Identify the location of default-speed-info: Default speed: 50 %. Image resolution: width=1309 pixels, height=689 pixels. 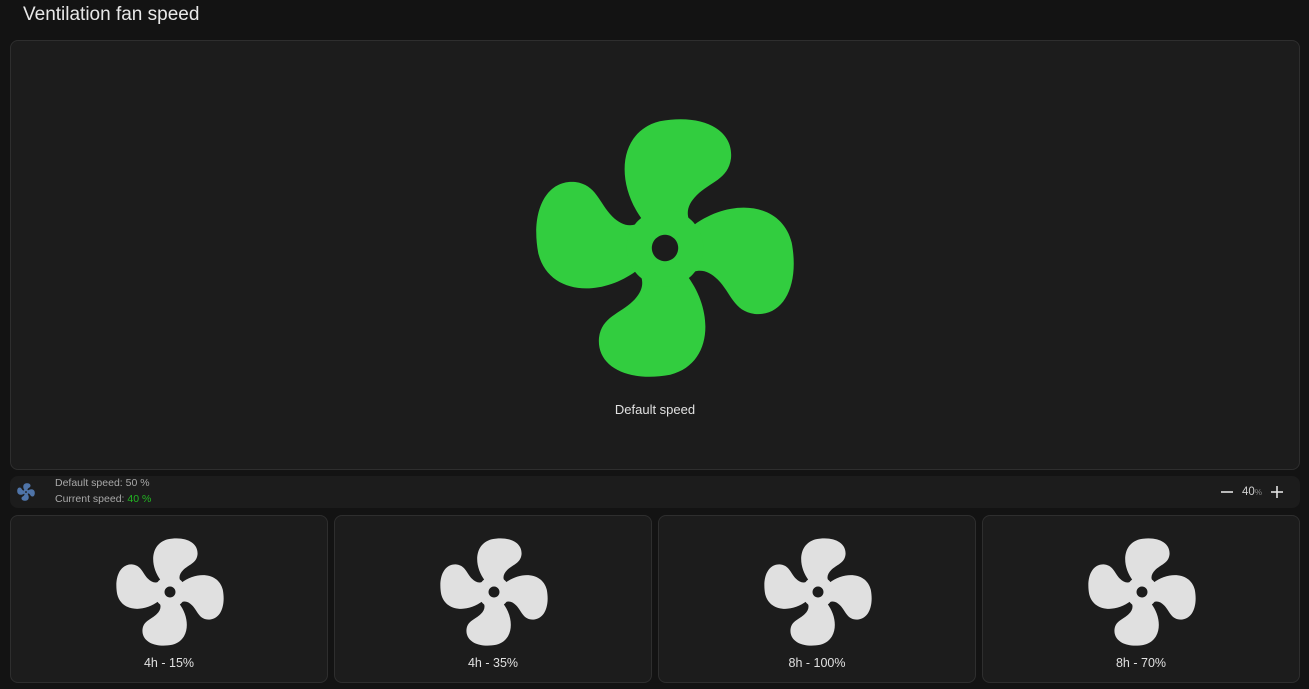
(102, 483).